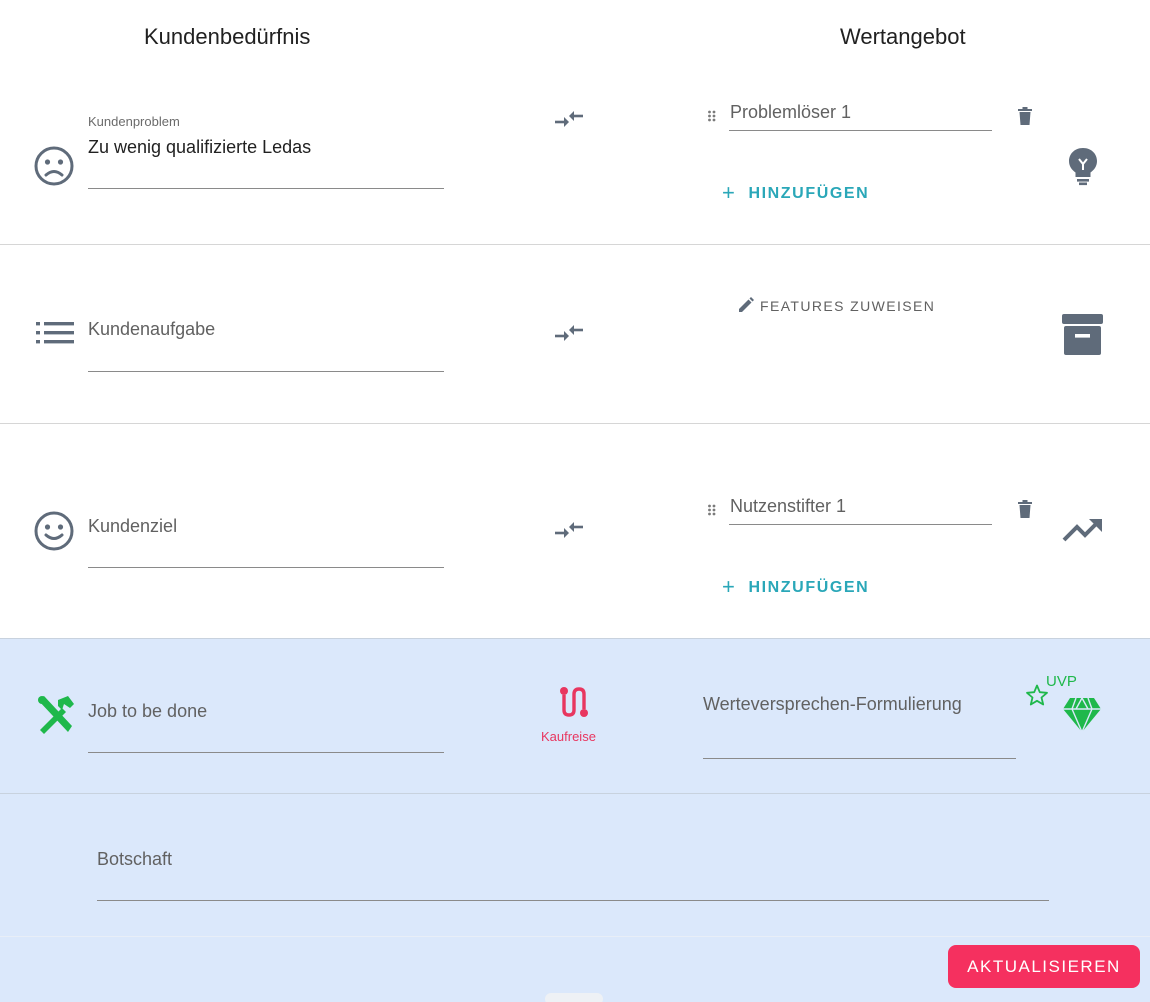 The height and width of the screenshot is (1002, 1150). Describe the element at coordinates (266, 567) in the screenshot. I see `customer-goal-underline` at that location.